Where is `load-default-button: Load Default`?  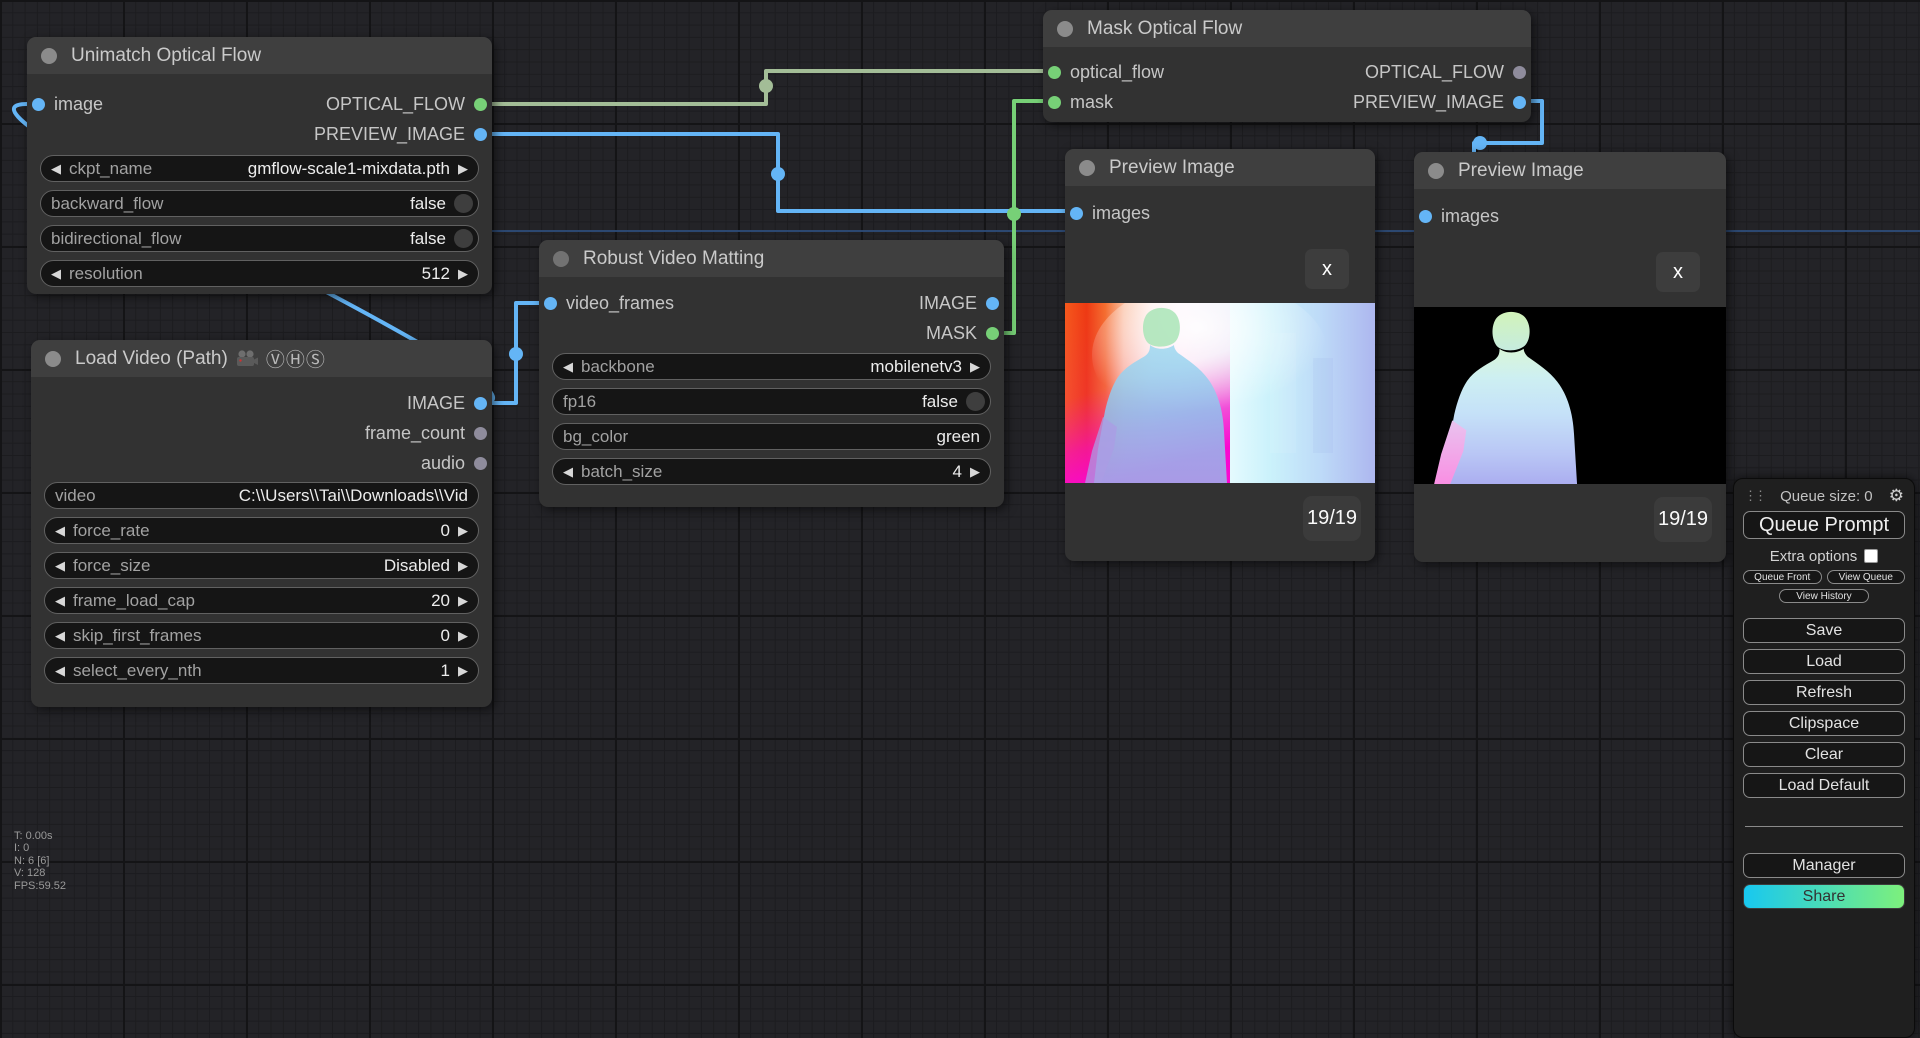
load-default-button: Load Default is located at coordinates (1824, 785).